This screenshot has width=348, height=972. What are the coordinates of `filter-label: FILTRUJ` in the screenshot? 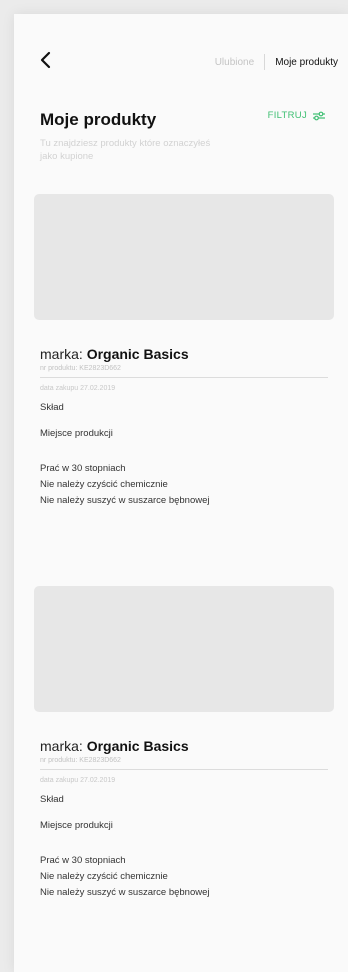 It's located at (287, 115).